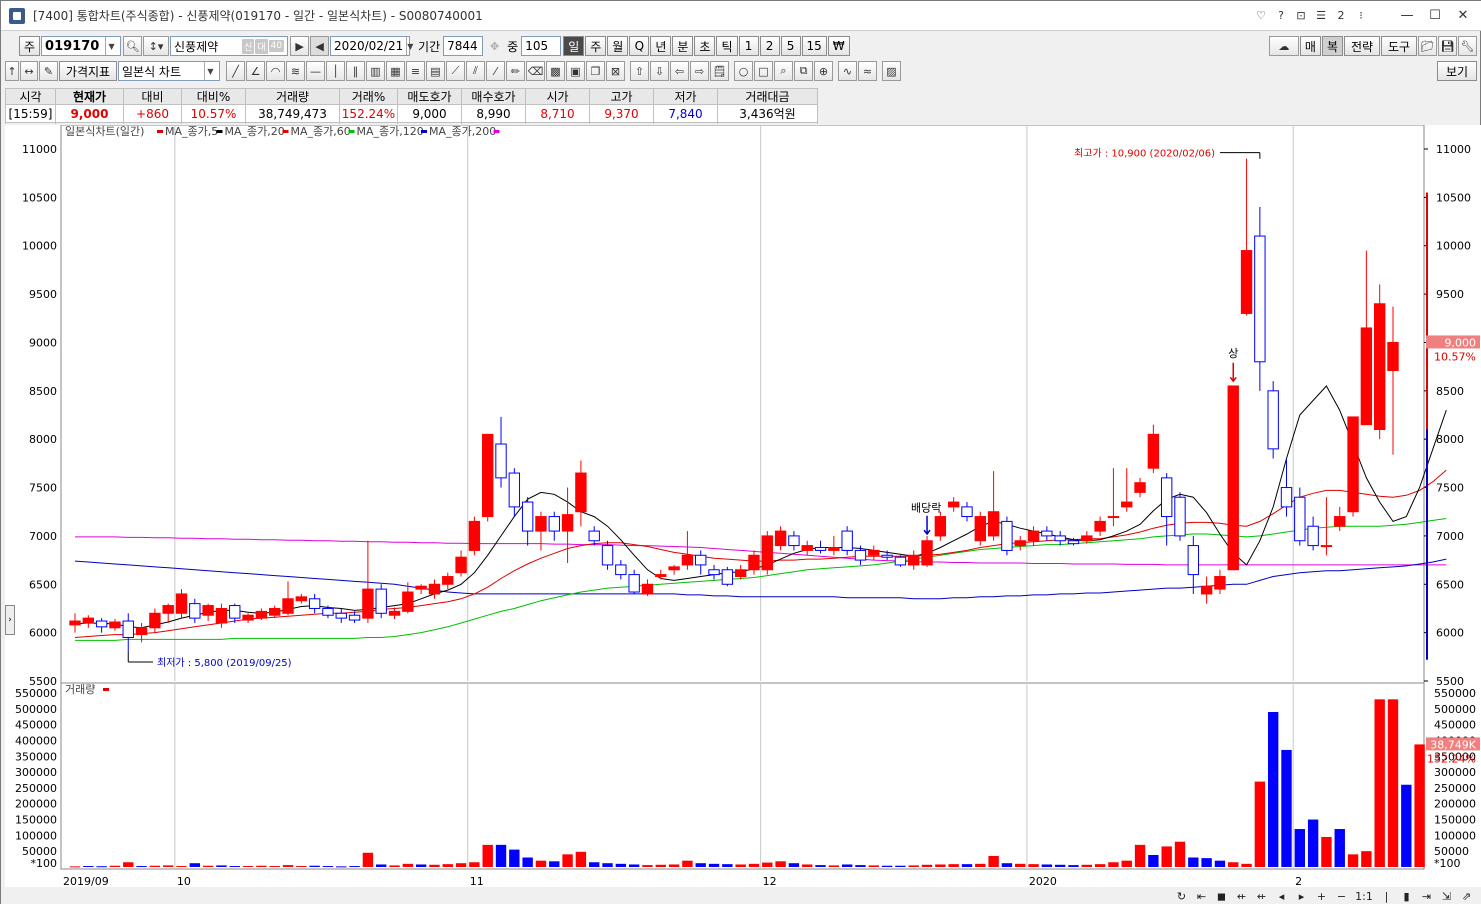 This screenshot has height=904, width=1481. I want to click on help-icon: ?, so click(1281, 16).